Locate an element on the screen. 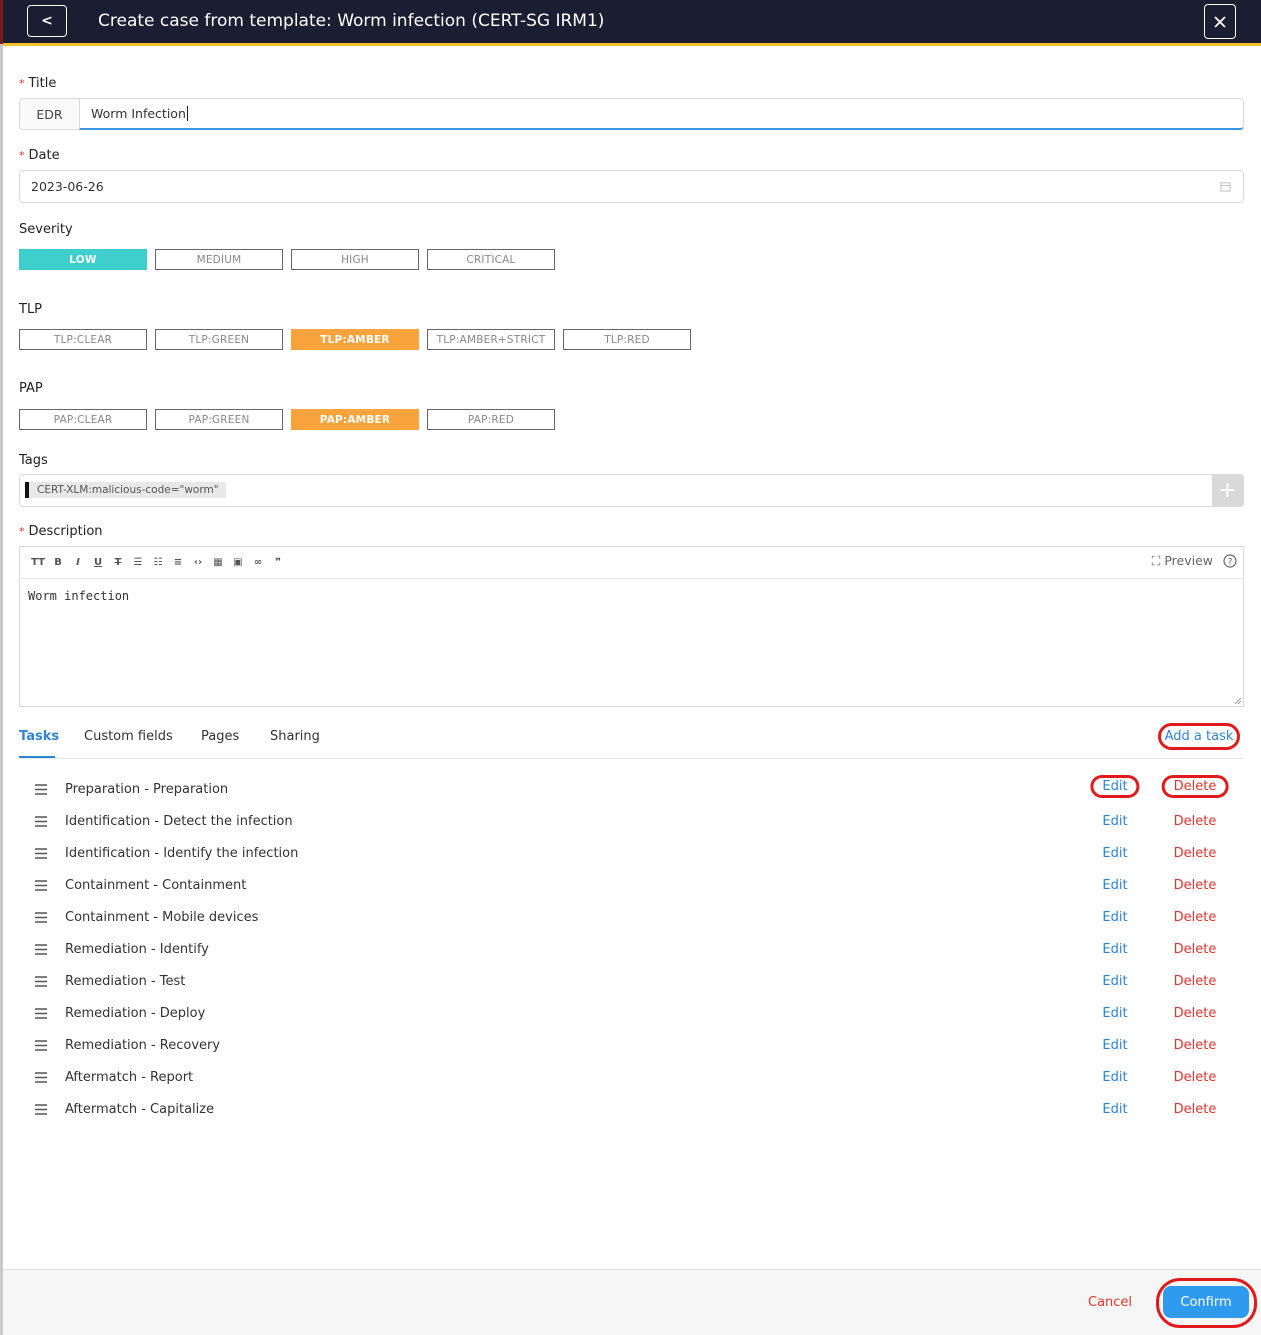  numbered-list-icon: ☷ is located at coordinates (158, 563).